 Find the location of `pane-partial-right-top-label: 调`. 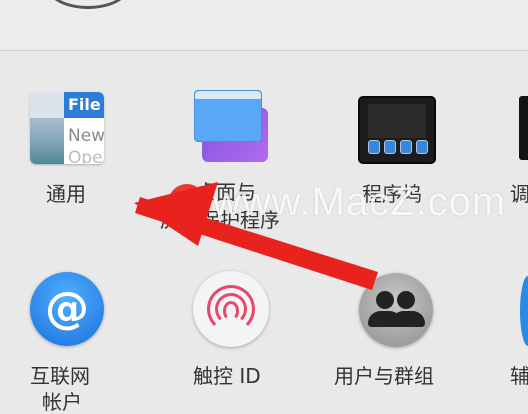

pane-partial-right-top-label: 调 is located at coordinates (519, 194).